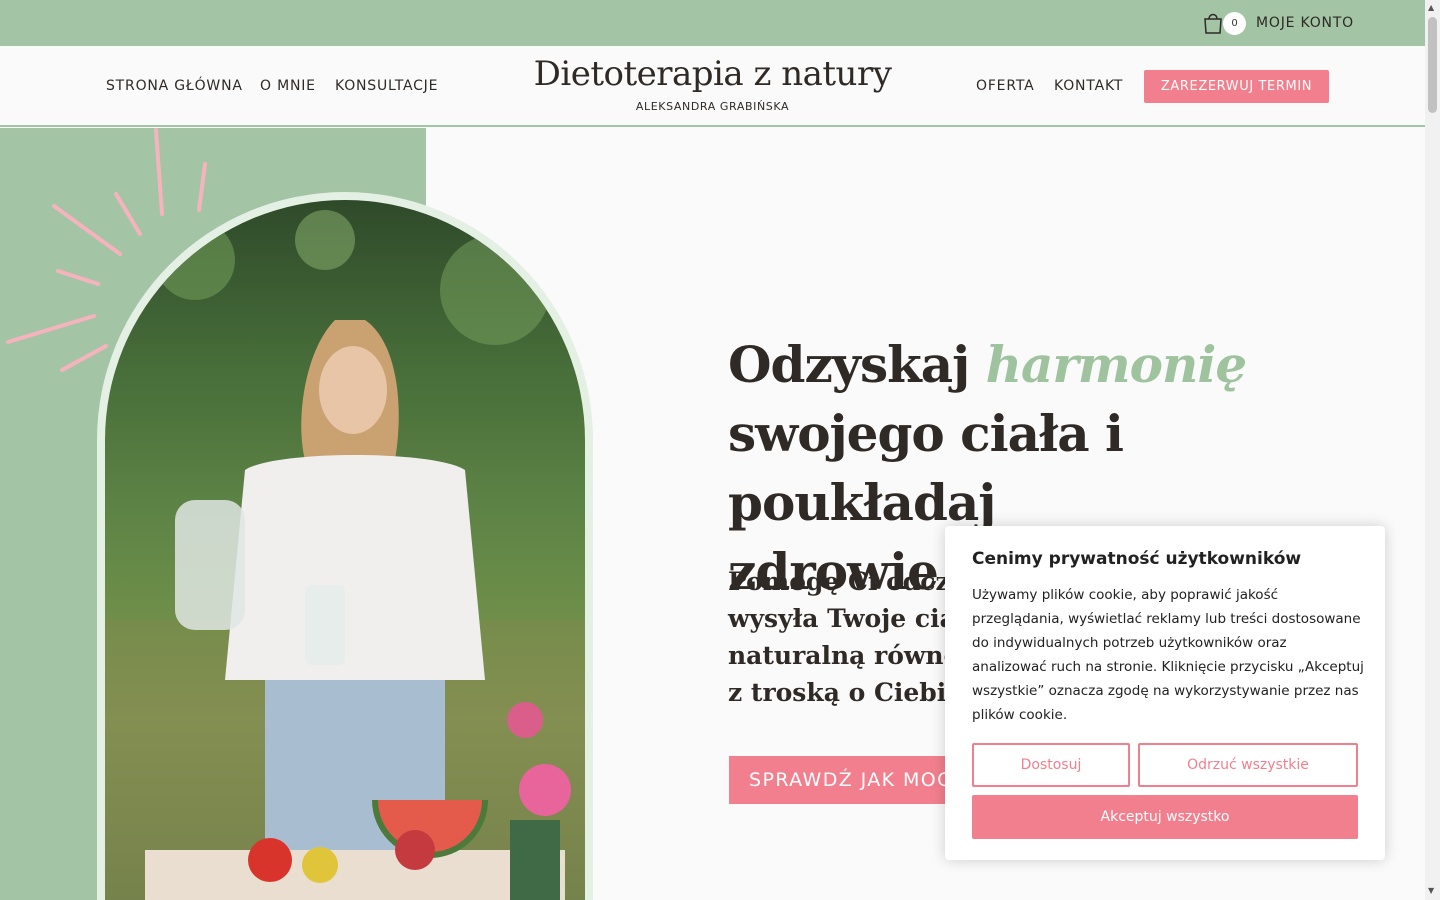 The image size is (1440, 900). What do you see at coordinates (1088, 86) in the screenshot?
I see `nav-link-contact: KONTAKT` at bounding box center [1088, 86].